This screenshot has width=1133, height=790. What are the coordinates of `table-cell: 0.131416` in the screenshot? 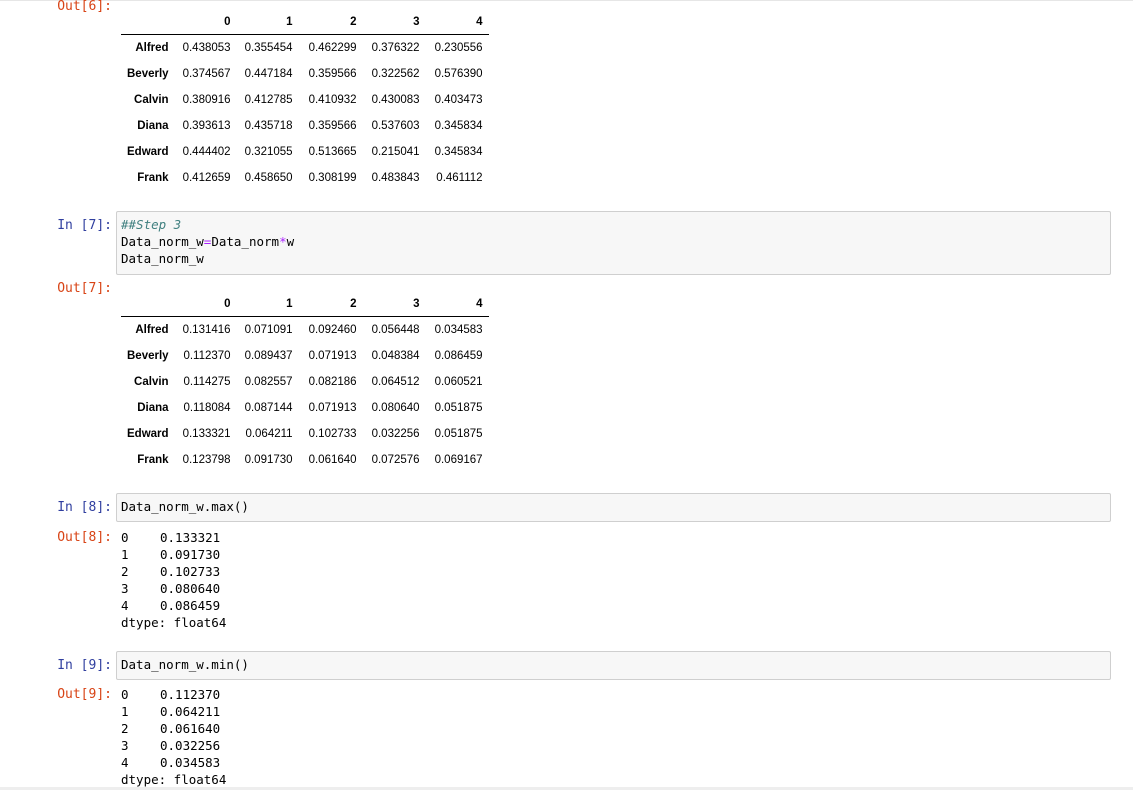 It's located at (206, 330).